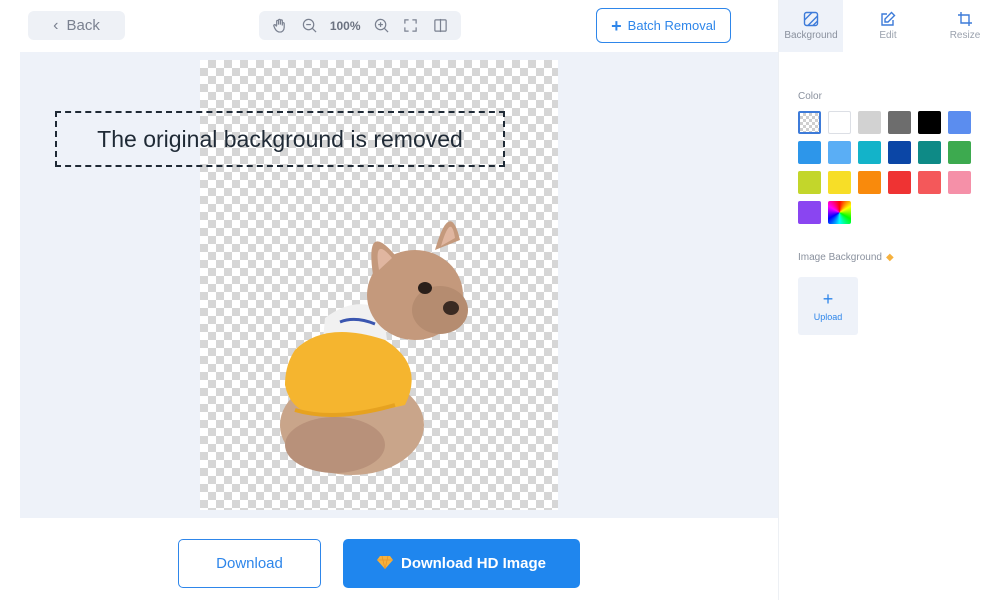 Image resolution: width=1000 pixels, height=600 pixels. I want to click on zoom-toolbar: 100%, so click(360, 25).